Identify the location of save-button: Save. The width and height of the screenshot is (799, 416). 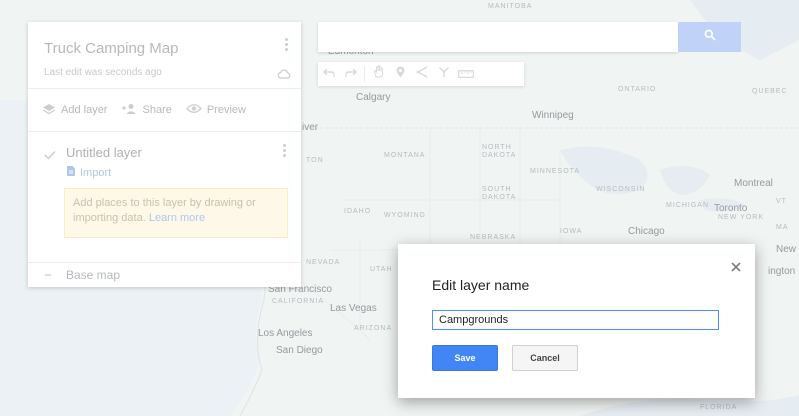
(465, 358).